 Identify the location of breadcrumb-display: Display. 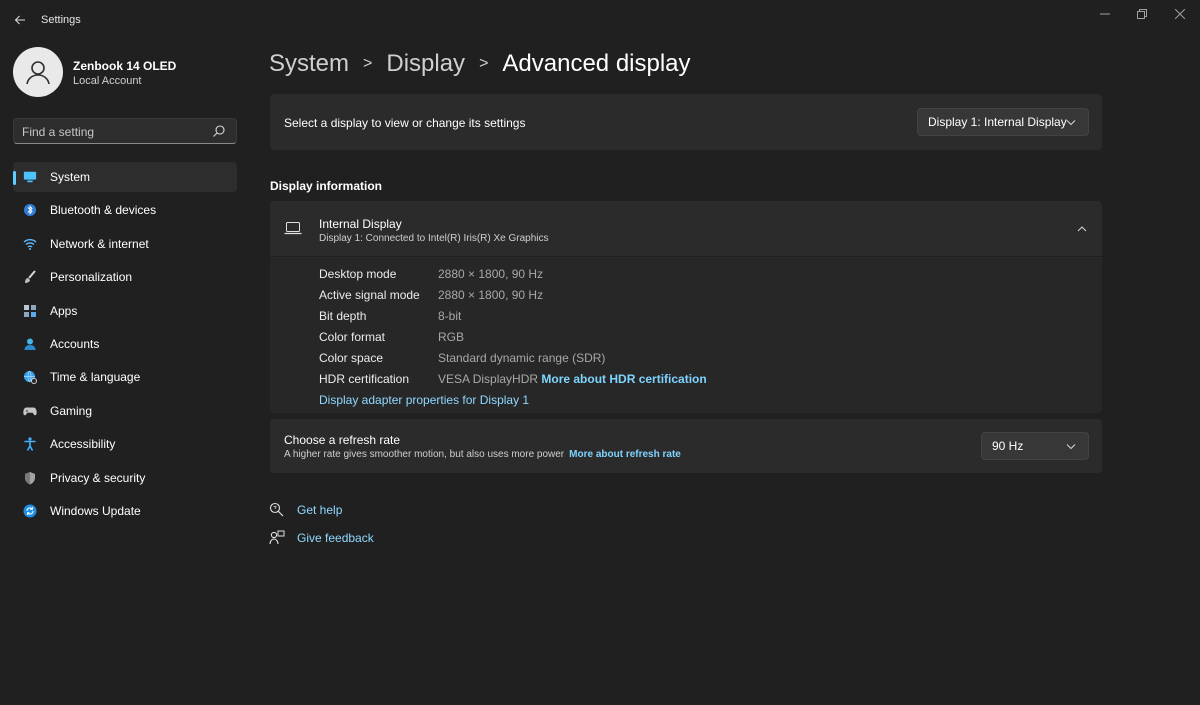
(425, 64).